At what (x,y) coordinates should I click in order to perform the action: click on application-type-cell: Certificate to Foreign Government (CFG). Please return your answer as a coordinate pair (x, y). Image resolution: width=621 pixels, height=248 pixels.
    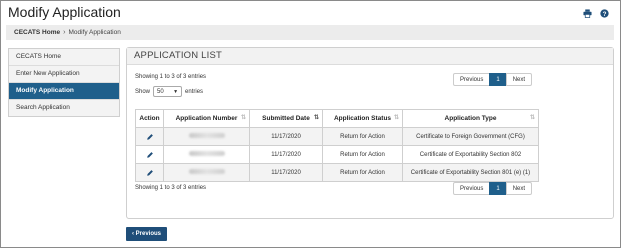
    Looking at the image, I should click on (470, 136).